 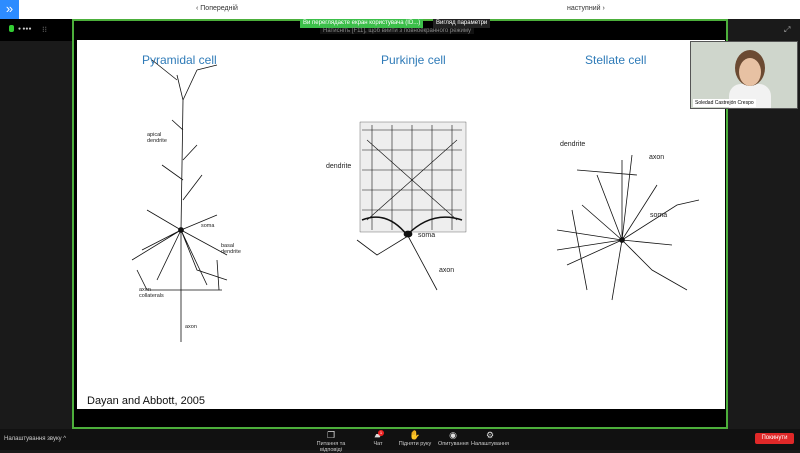 I want to click on pyramidal-neuron, so click(x=179, y=200).